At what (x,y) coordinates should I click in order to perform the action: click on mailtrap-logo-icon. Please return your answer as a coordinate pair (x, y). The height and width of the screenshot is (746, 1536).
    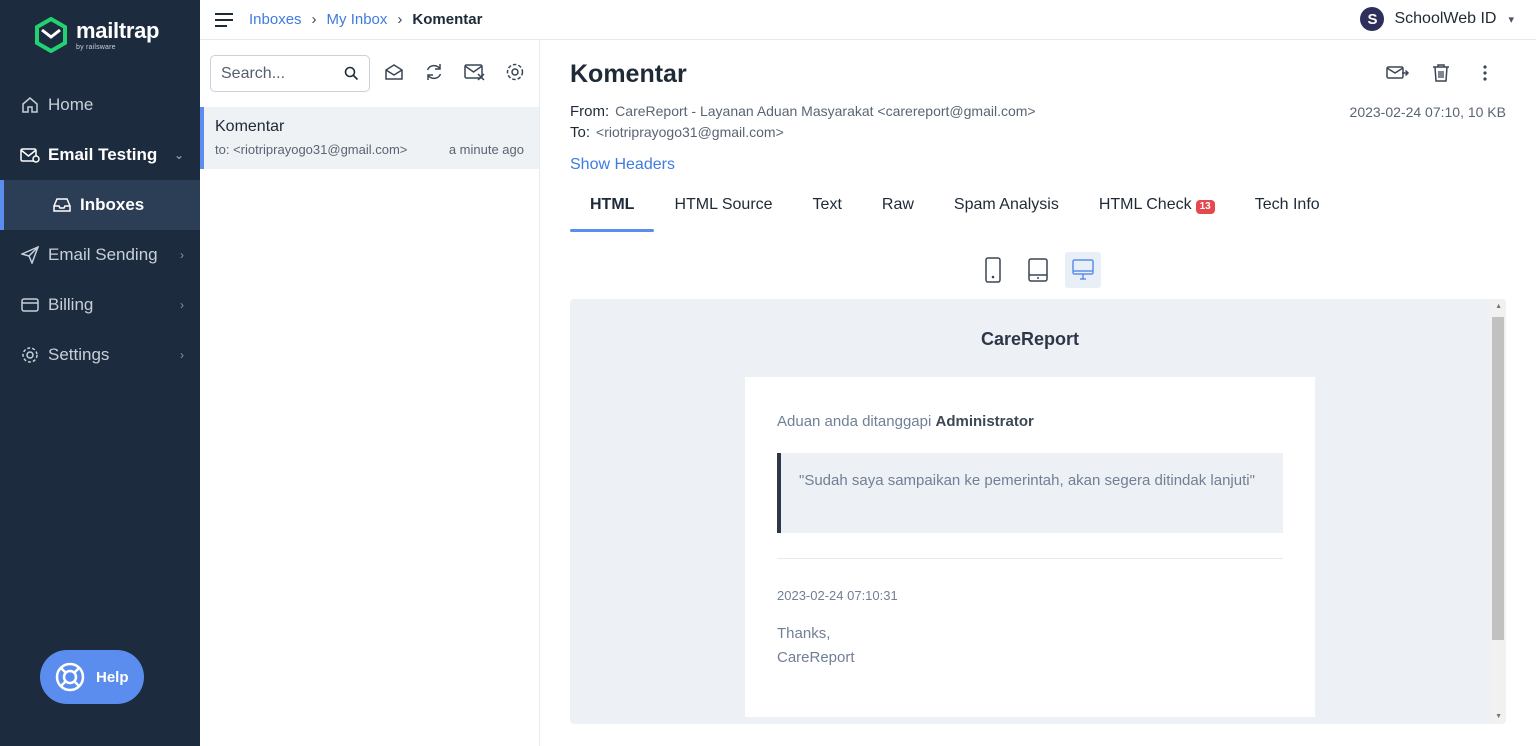
    Looking at the image, I should click on (51, 35).